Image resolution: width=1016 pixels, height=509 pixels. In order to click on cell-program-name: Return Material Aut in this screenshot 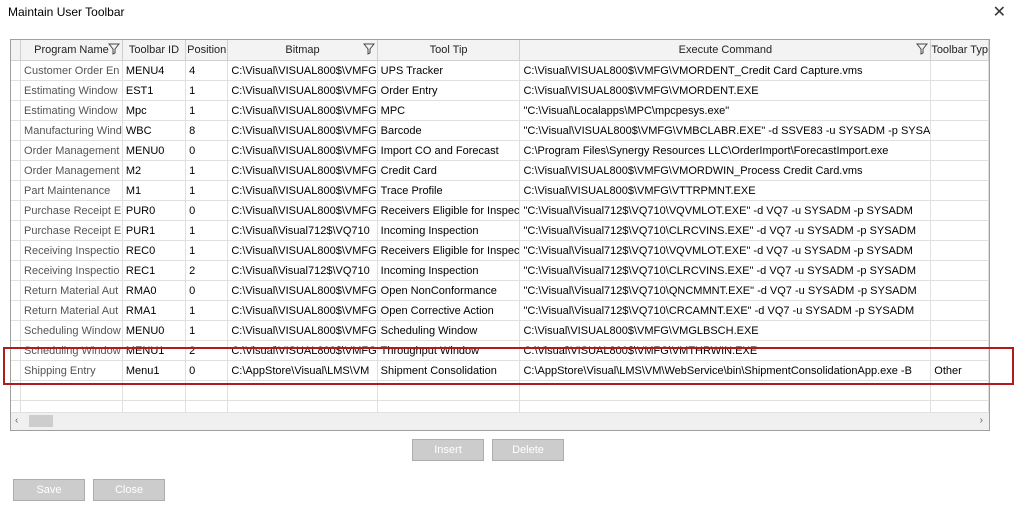, I will do `click(71, 310)`.